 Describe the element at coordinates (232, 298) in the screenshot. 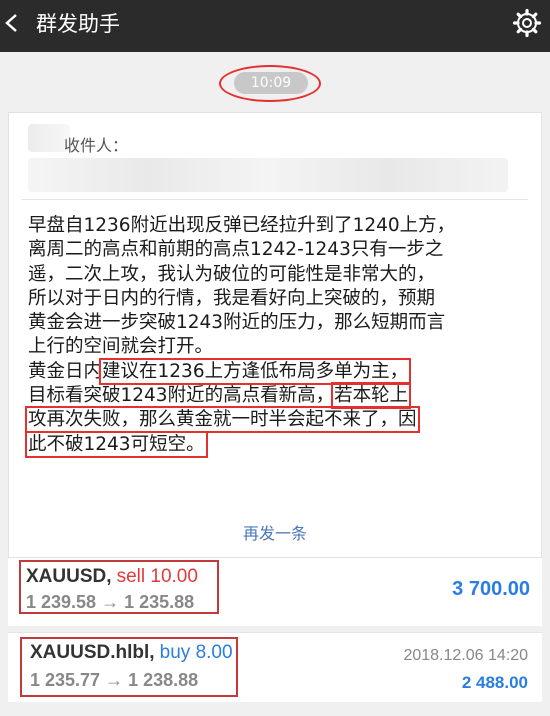

I see `message-line: 所以对于日内的行情，我是看好向上突破的，预期` at that location.